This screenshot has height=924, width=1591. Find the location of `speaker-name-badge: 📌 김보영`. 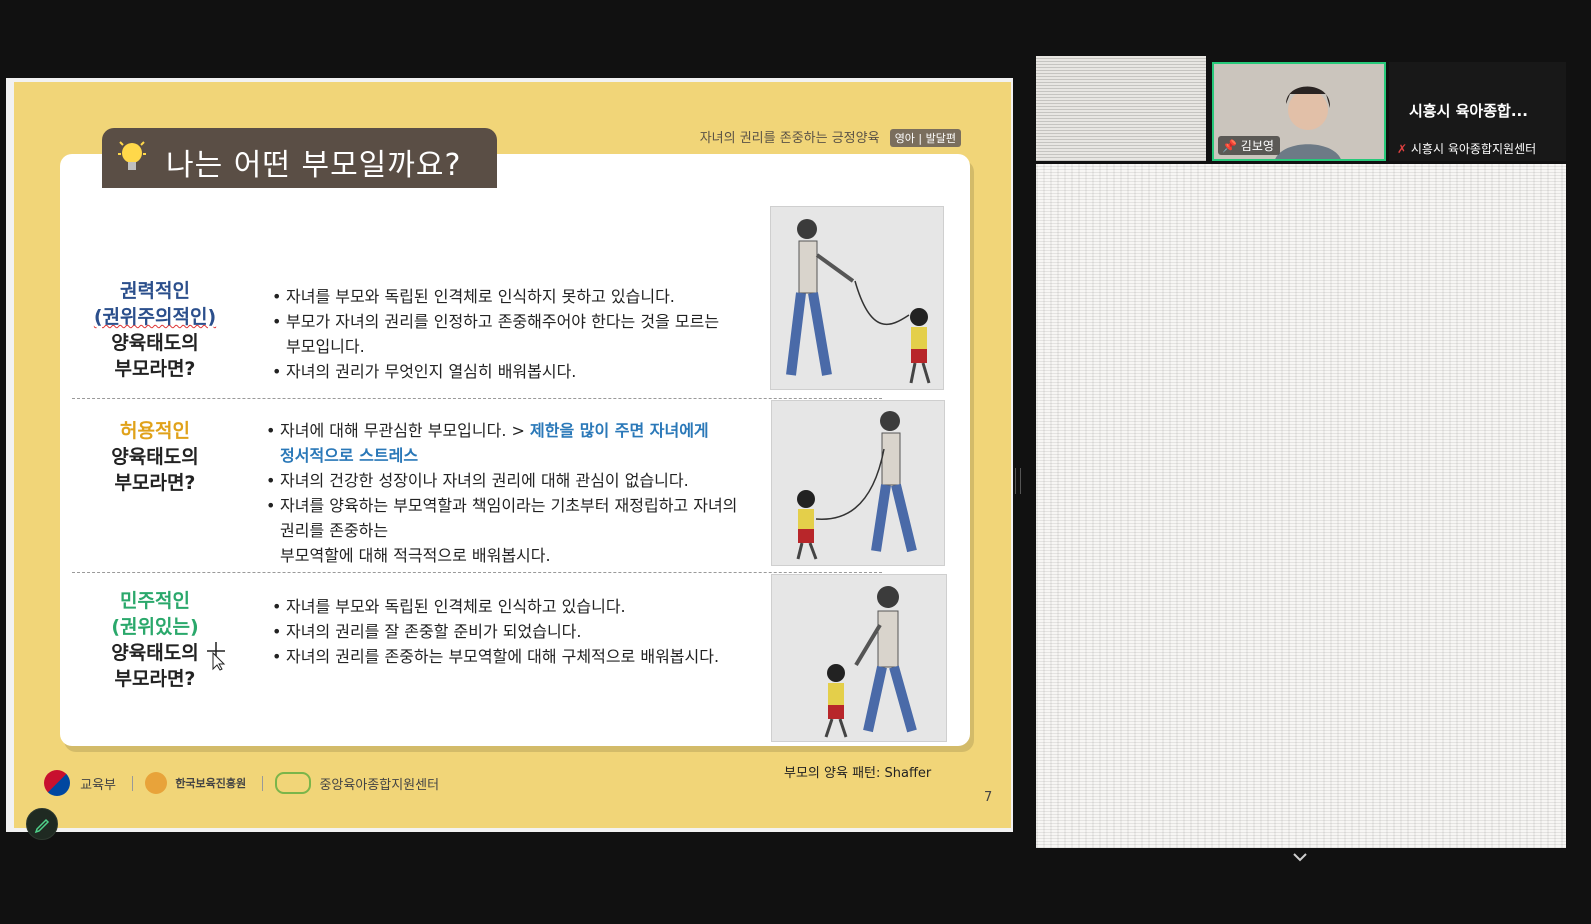

speaker-name-badge: 📌 김보영 is located at coordinates (1249, 145).